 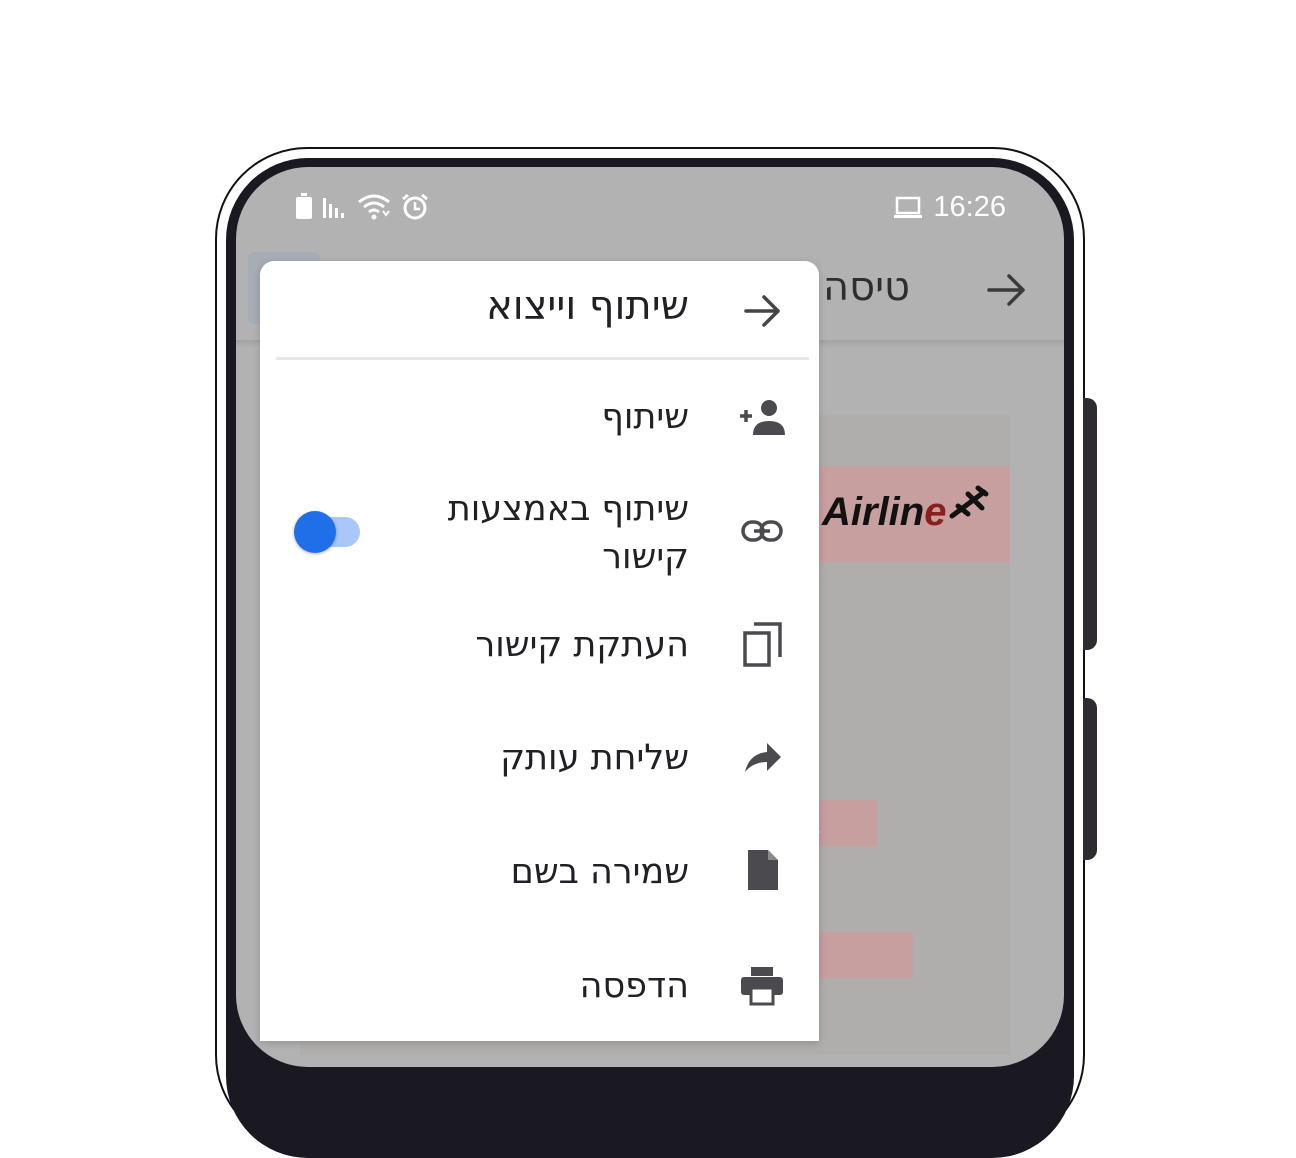 What do you see at coordinates (645, 557) in the screenshot?
I see `menu-item-label-line2: קישור` at bounding box center [645, 557].